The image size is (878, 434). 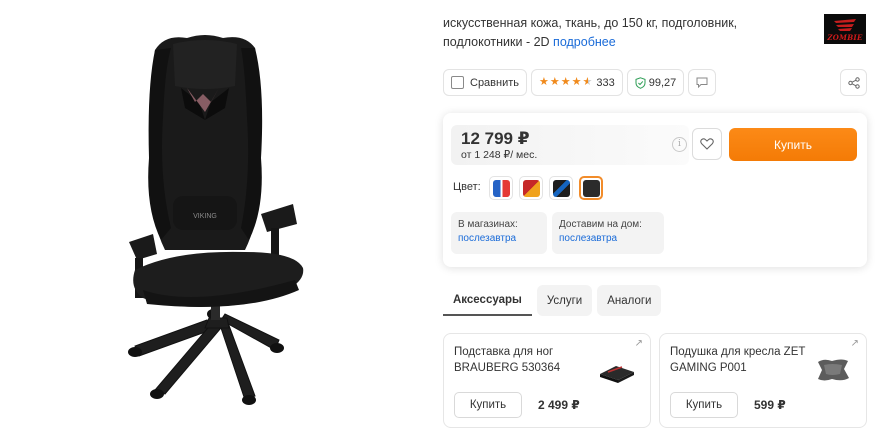 I want to click on related-tabs: Аксессуары Услуги Аналоги, so click(x=552, y=300).